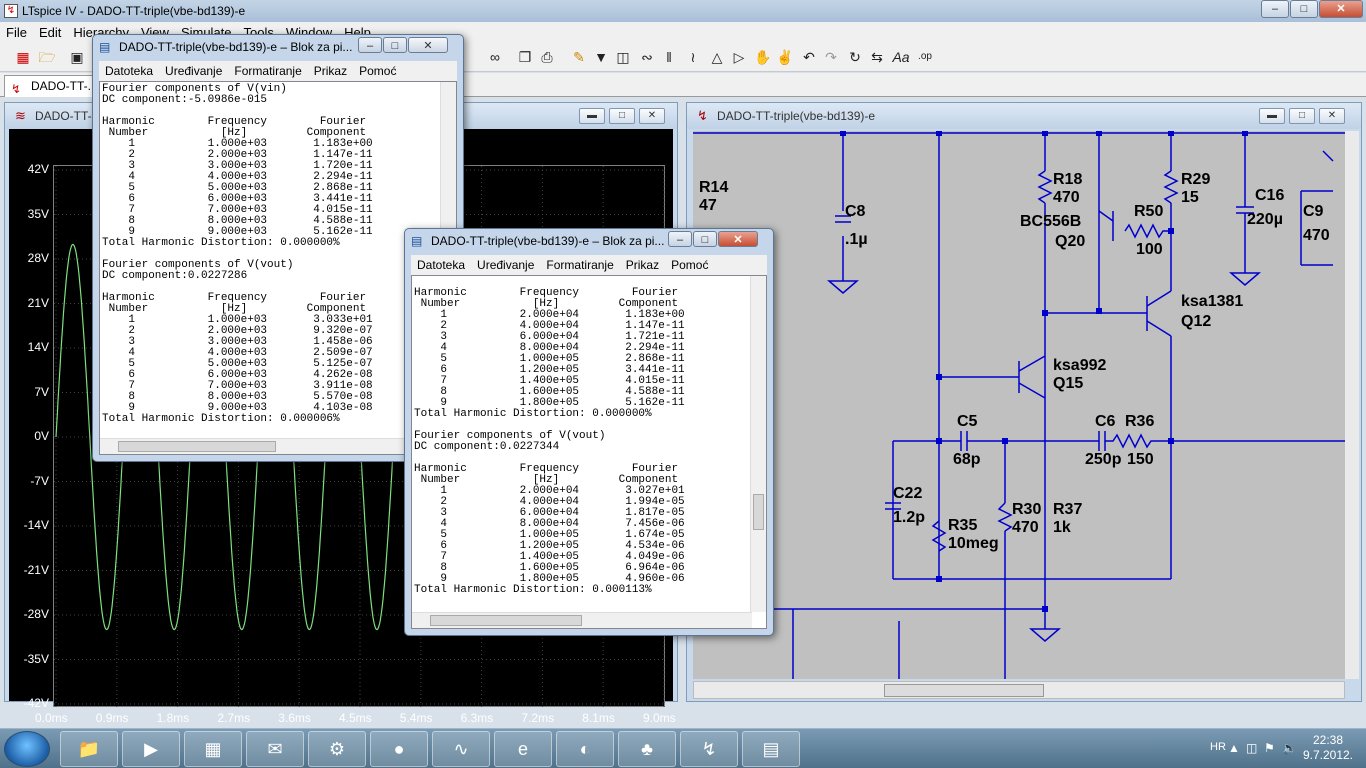 The height and width of the screenshot is (768, 1366). I want to click on notepad1-maximize-button: □, so click(395, 45).